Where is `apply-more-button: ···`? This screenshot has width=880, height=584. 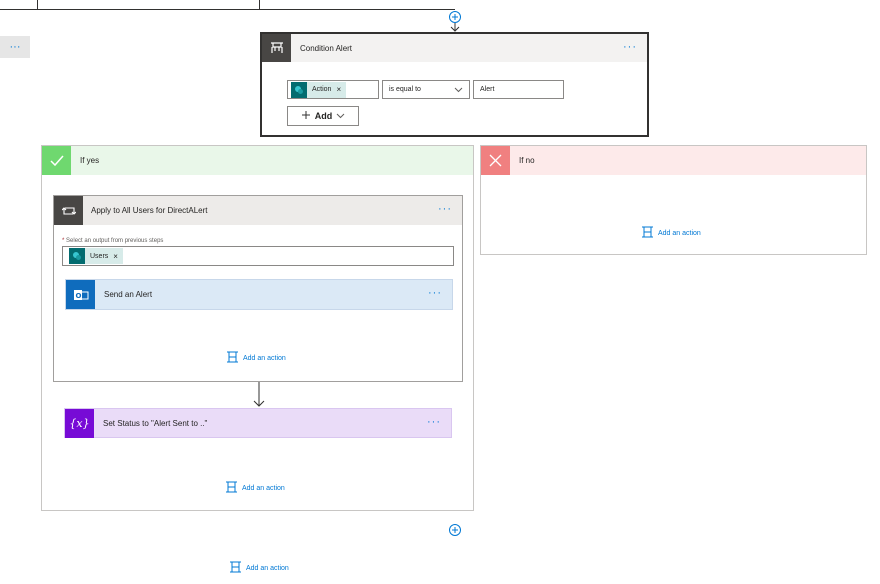
apply-more-button: ··· is located at coordinates (445, 209).